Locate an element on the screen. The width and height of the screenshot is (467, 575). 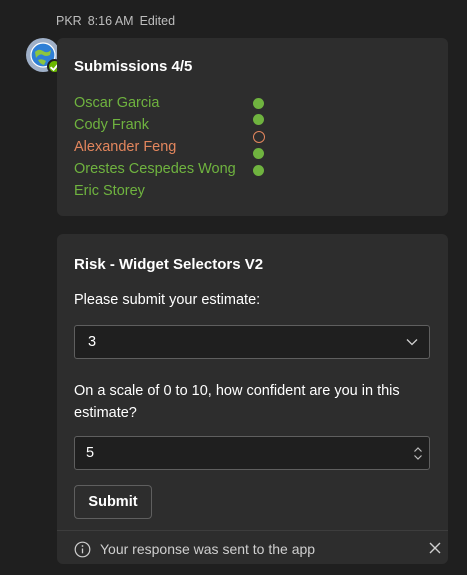
divider is located at coordinates (252, 530).